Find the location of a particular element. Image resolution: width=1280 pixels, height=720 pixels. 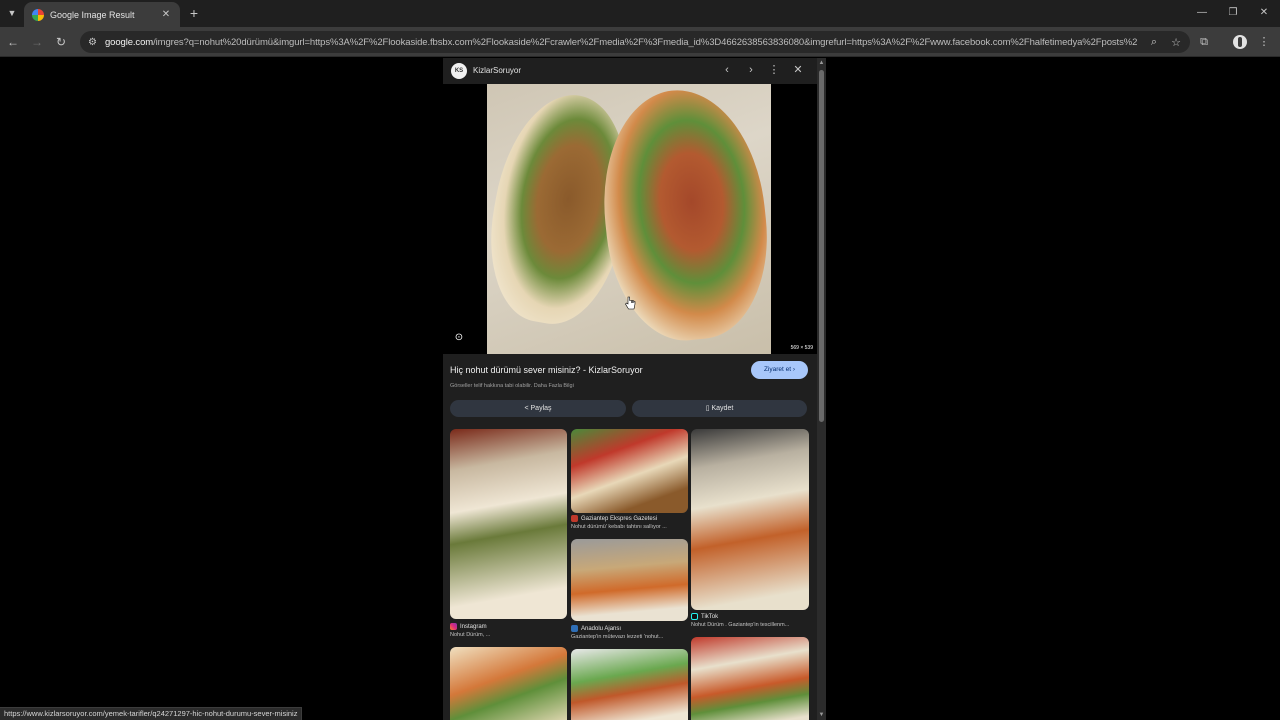

minimize-icon: — is located at coordinates (1202, 13).